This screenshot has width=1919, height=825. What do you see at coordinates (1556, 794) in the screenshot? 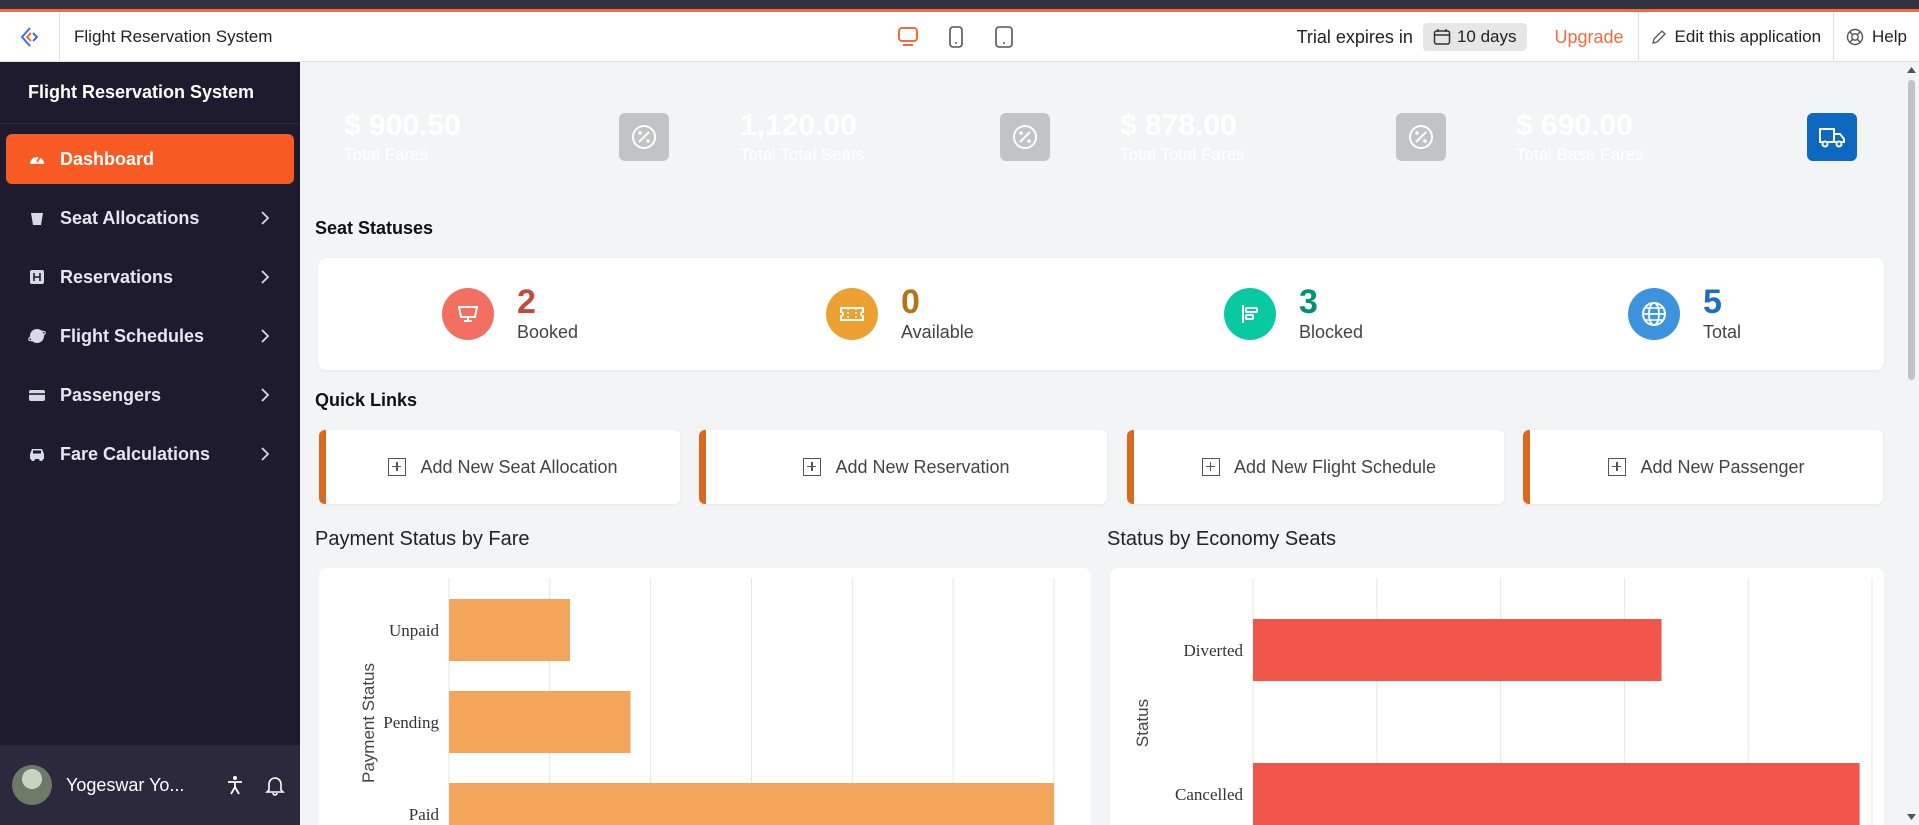
I see `bar-cancelled` at bounding box center [1556, 794].